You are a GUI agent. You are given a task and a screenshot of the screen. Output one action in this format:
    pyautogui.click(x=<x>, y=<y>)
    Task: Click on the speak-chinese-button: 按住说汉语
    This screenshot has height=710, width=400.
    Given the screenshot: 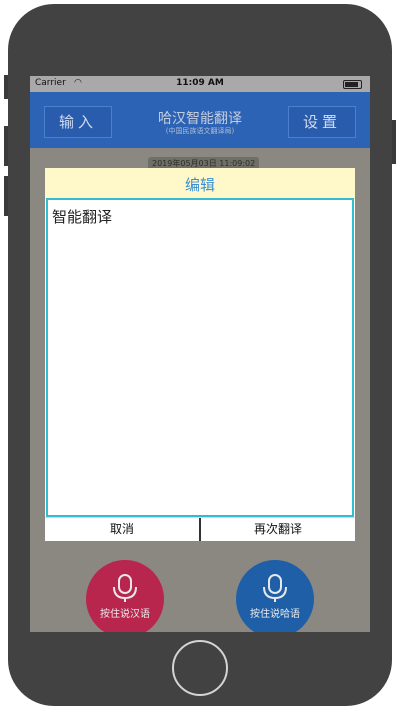 What is the action you would take?
    pyautogui.click(x=125, y=596)
    